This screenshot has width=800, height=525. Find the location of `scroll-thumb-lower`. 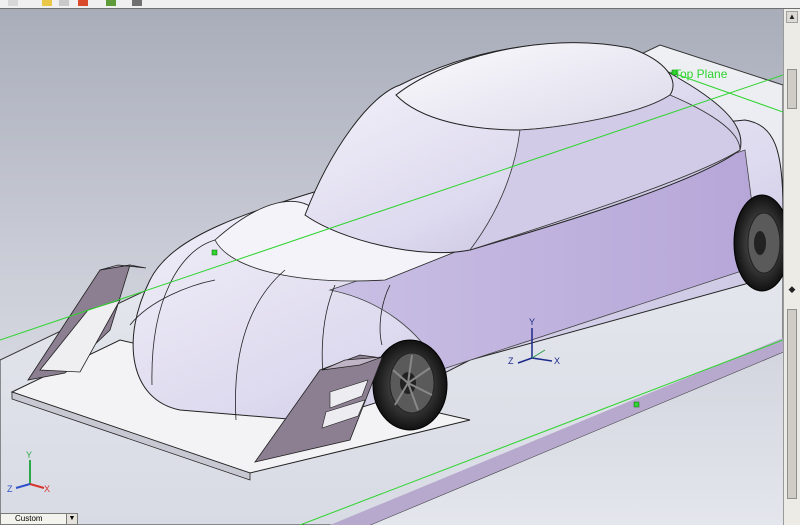

scroll-thumb-lower is located at coordinates (792, 404).